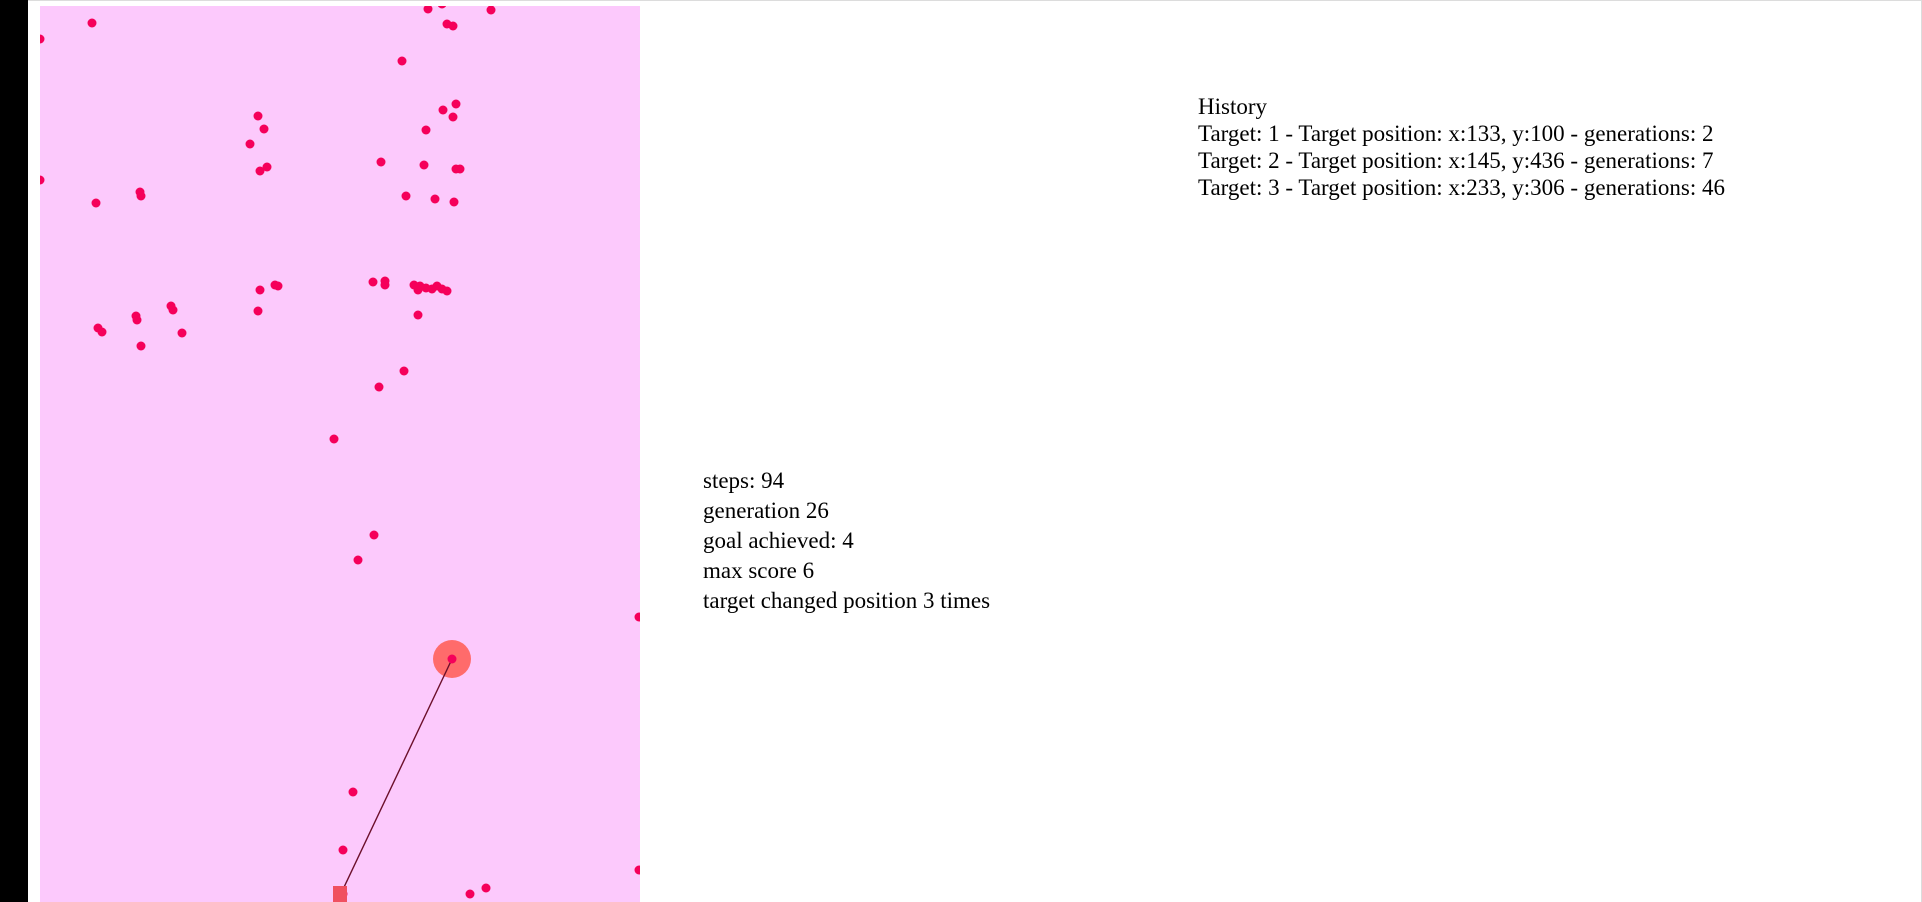 Image resolution: width=1922 pixels, height=902 pixels. Describe the element at coordinates (340, 894) in the screenshot. I see `start-square` at that location.